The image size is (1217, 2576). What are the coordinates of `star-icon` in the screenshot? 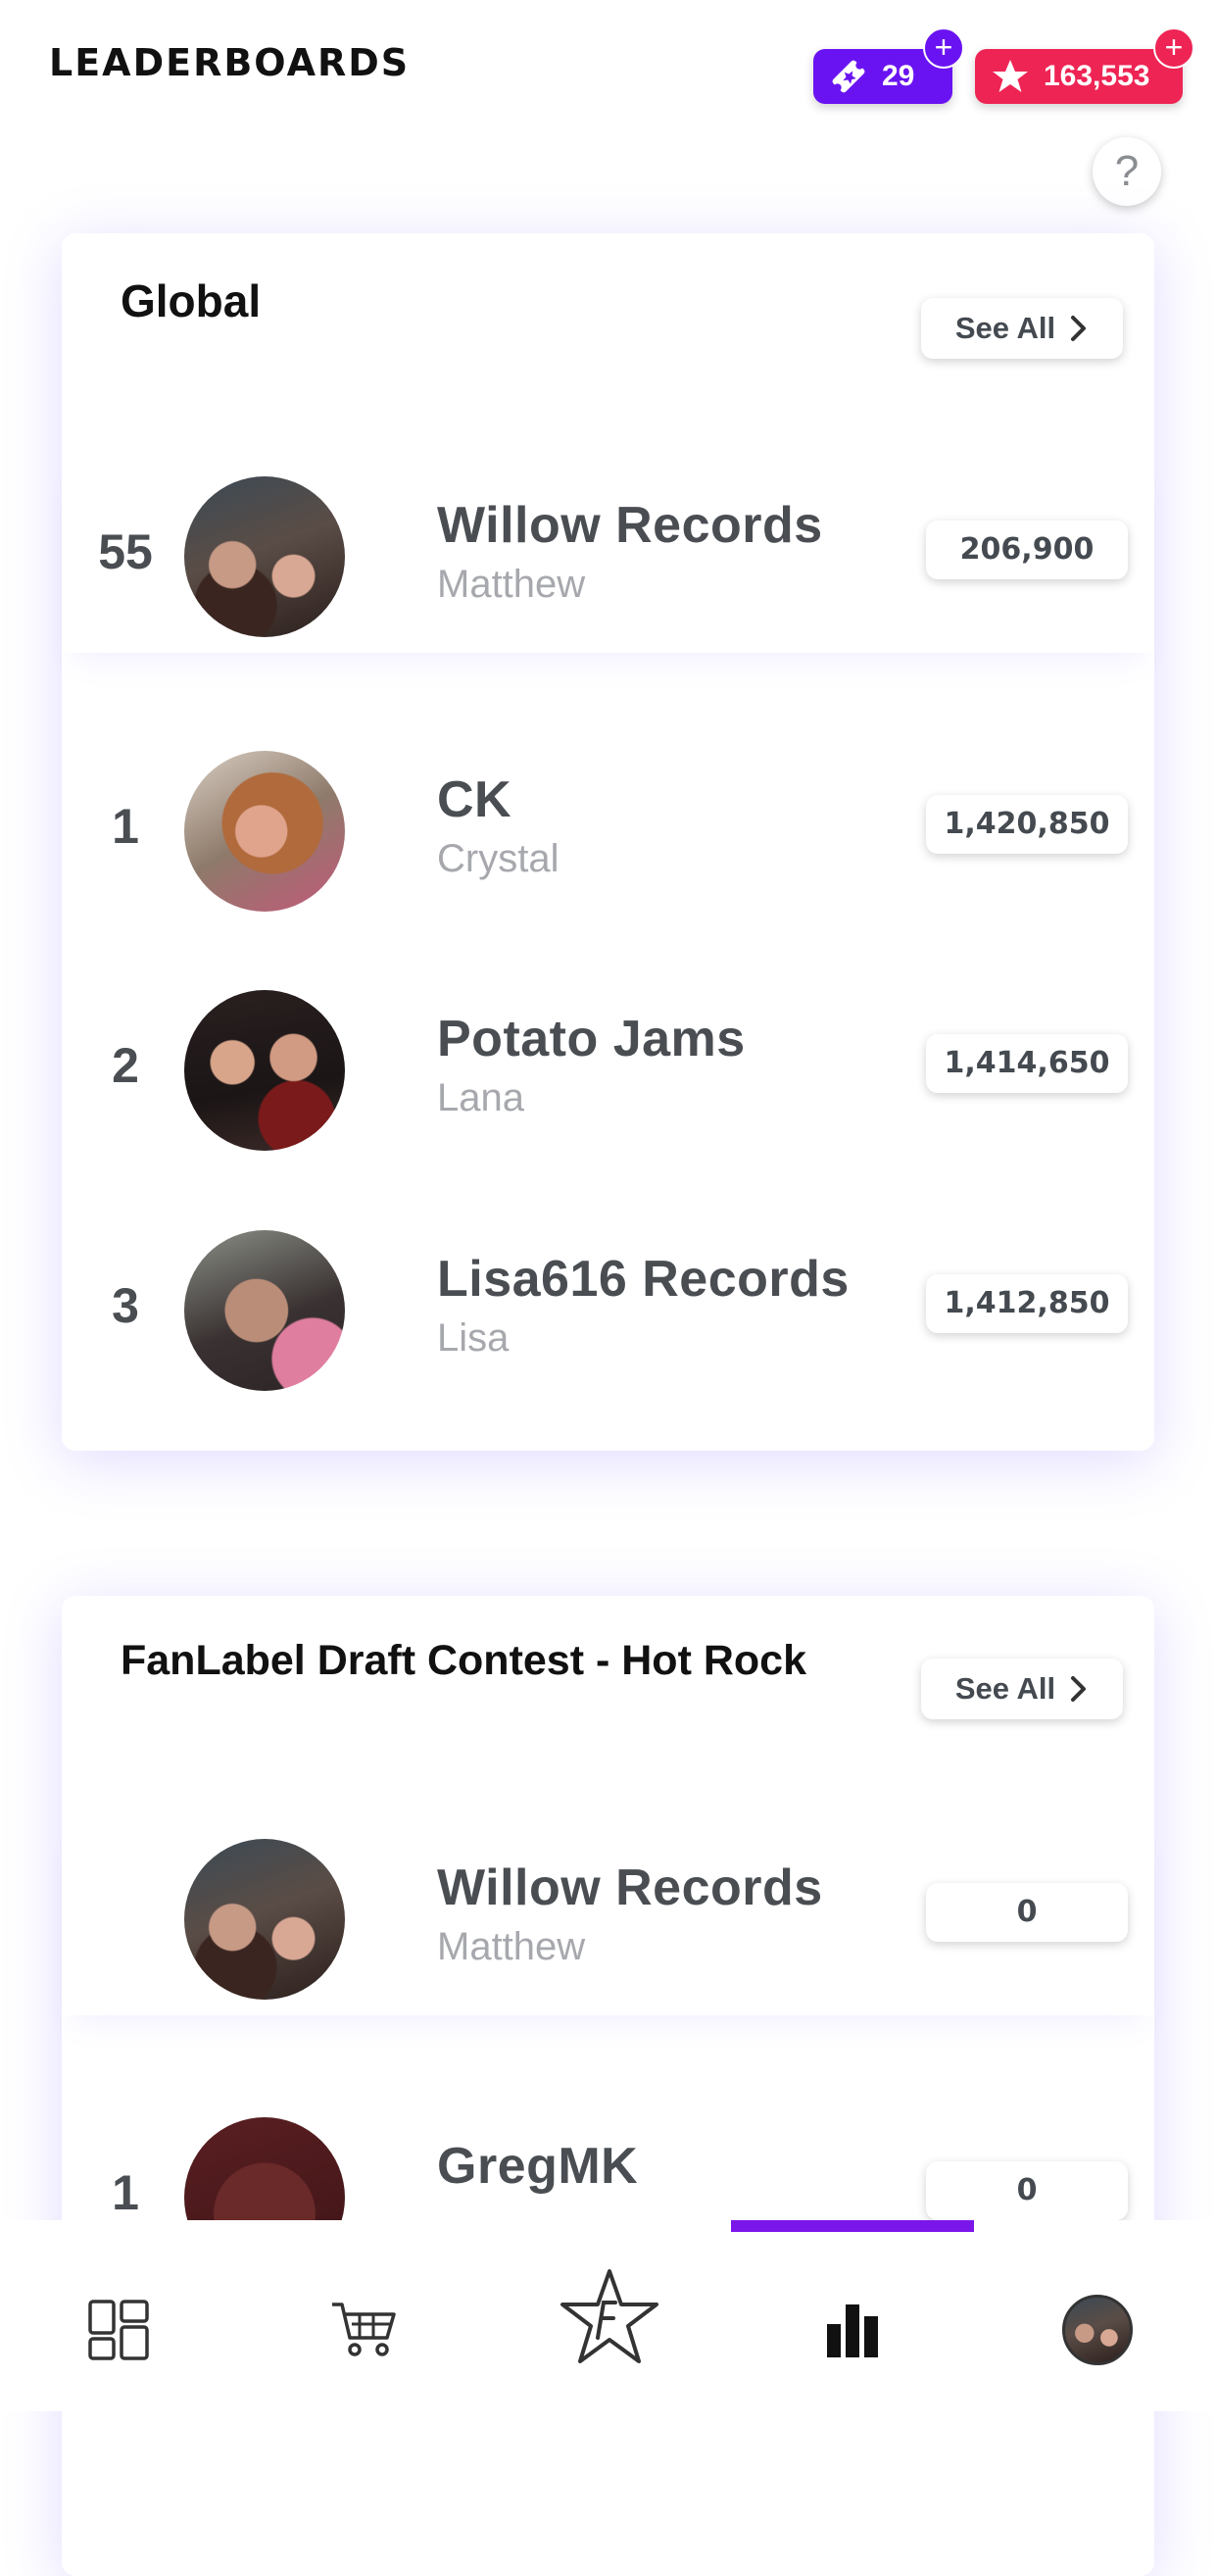 It's located at (1010, 76).